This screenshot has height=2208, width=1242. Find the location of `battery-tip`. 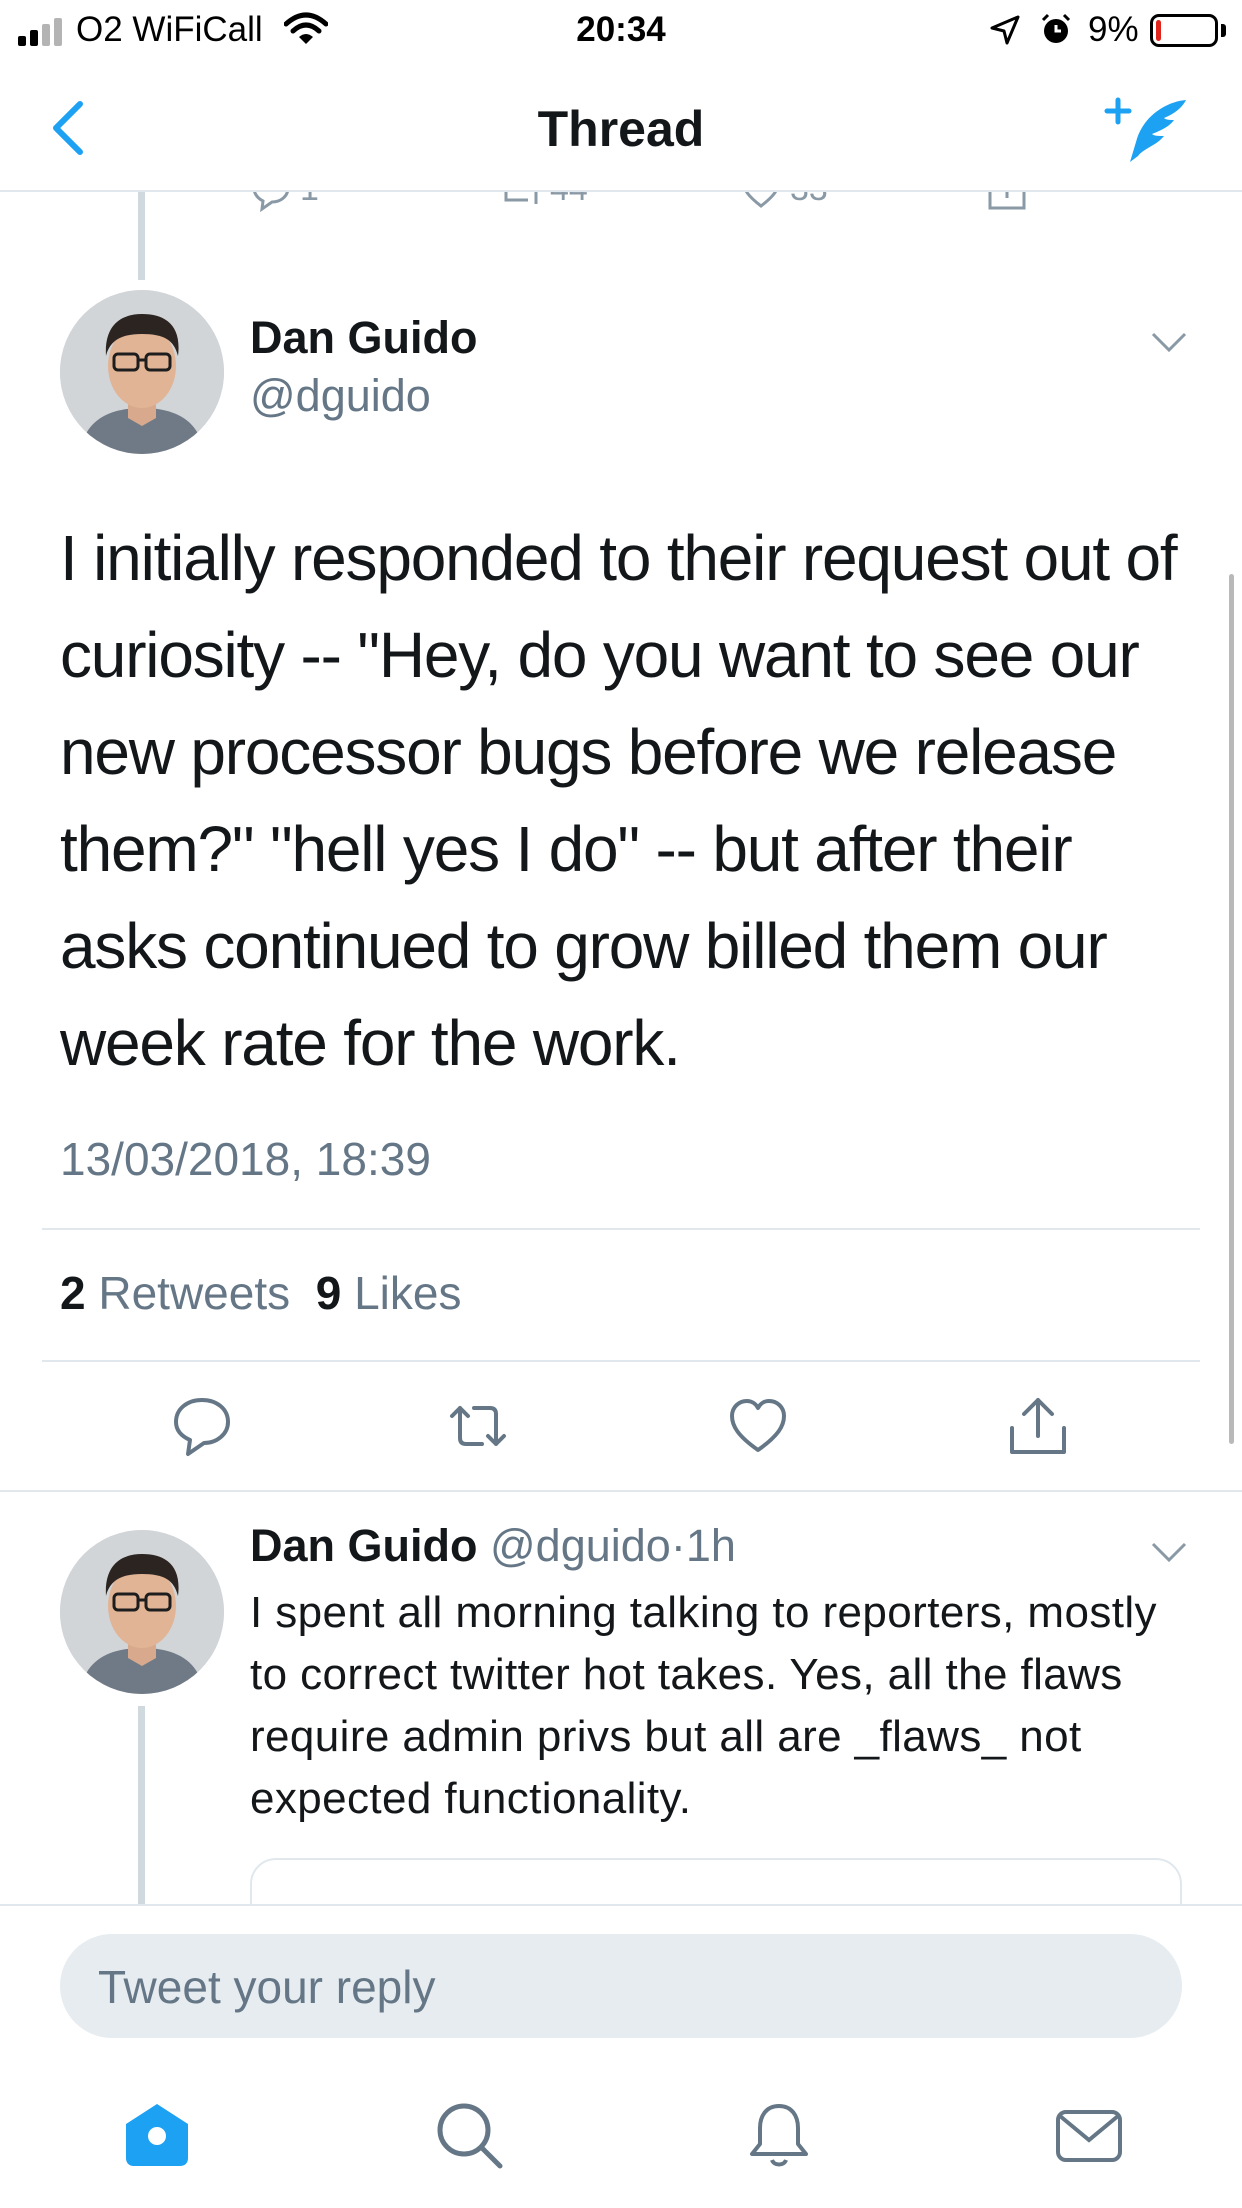

battery-tip is located at coordinates (1223, 30).